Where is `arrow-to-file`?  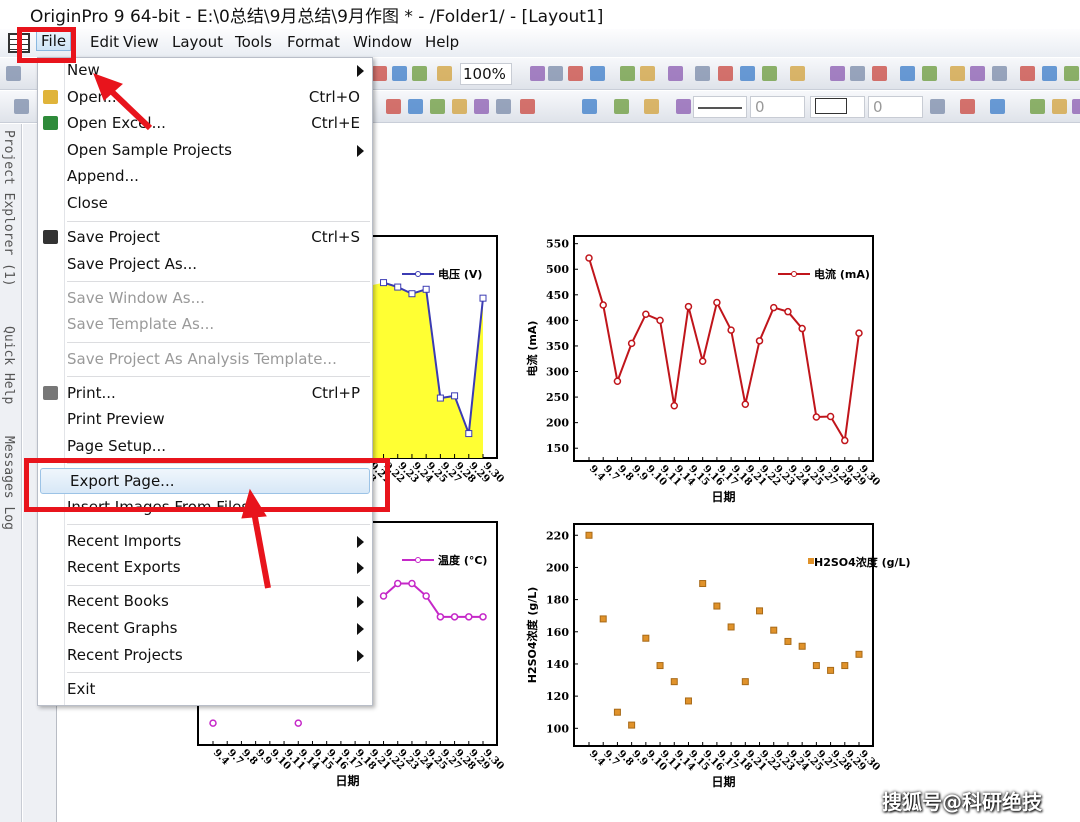
arrow-to-file is located at coordinates (129, 108).